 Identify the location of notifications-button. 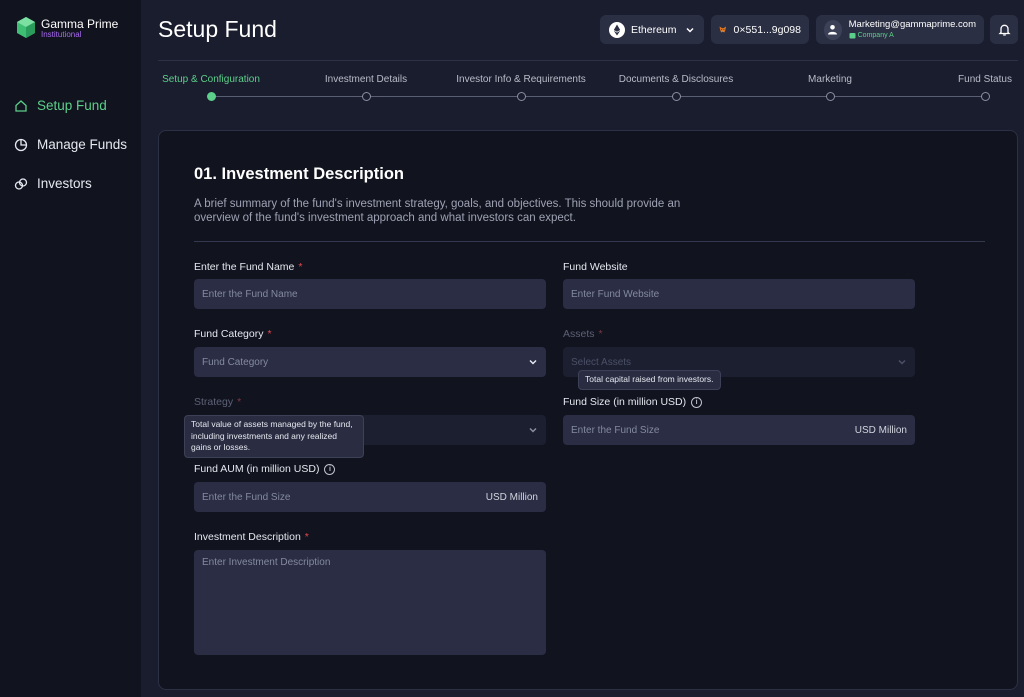
(1004, 29).